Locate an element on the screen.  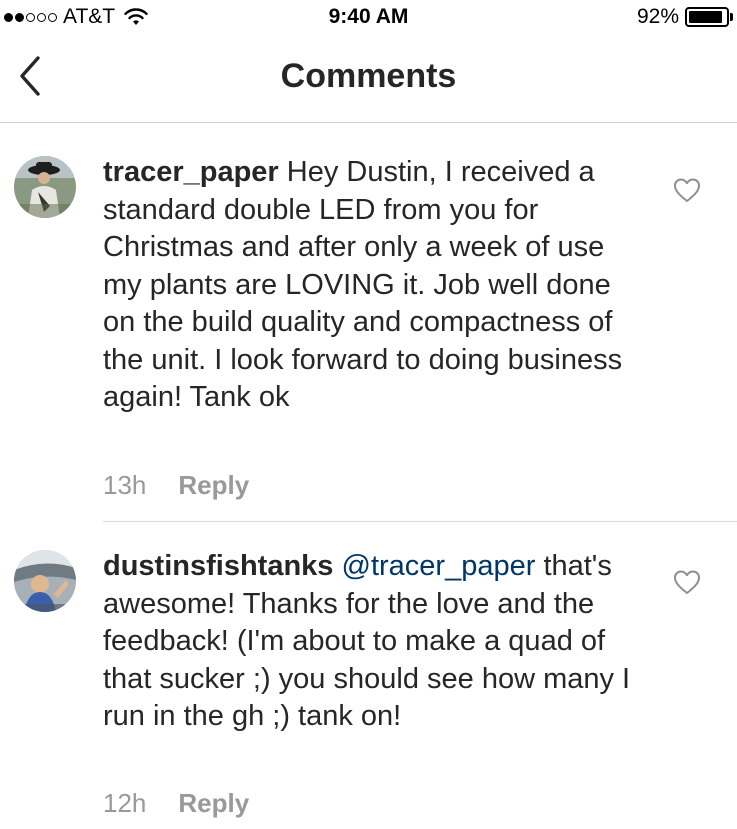
status-time: 9:40 AM is located at coordinates (368, 16).